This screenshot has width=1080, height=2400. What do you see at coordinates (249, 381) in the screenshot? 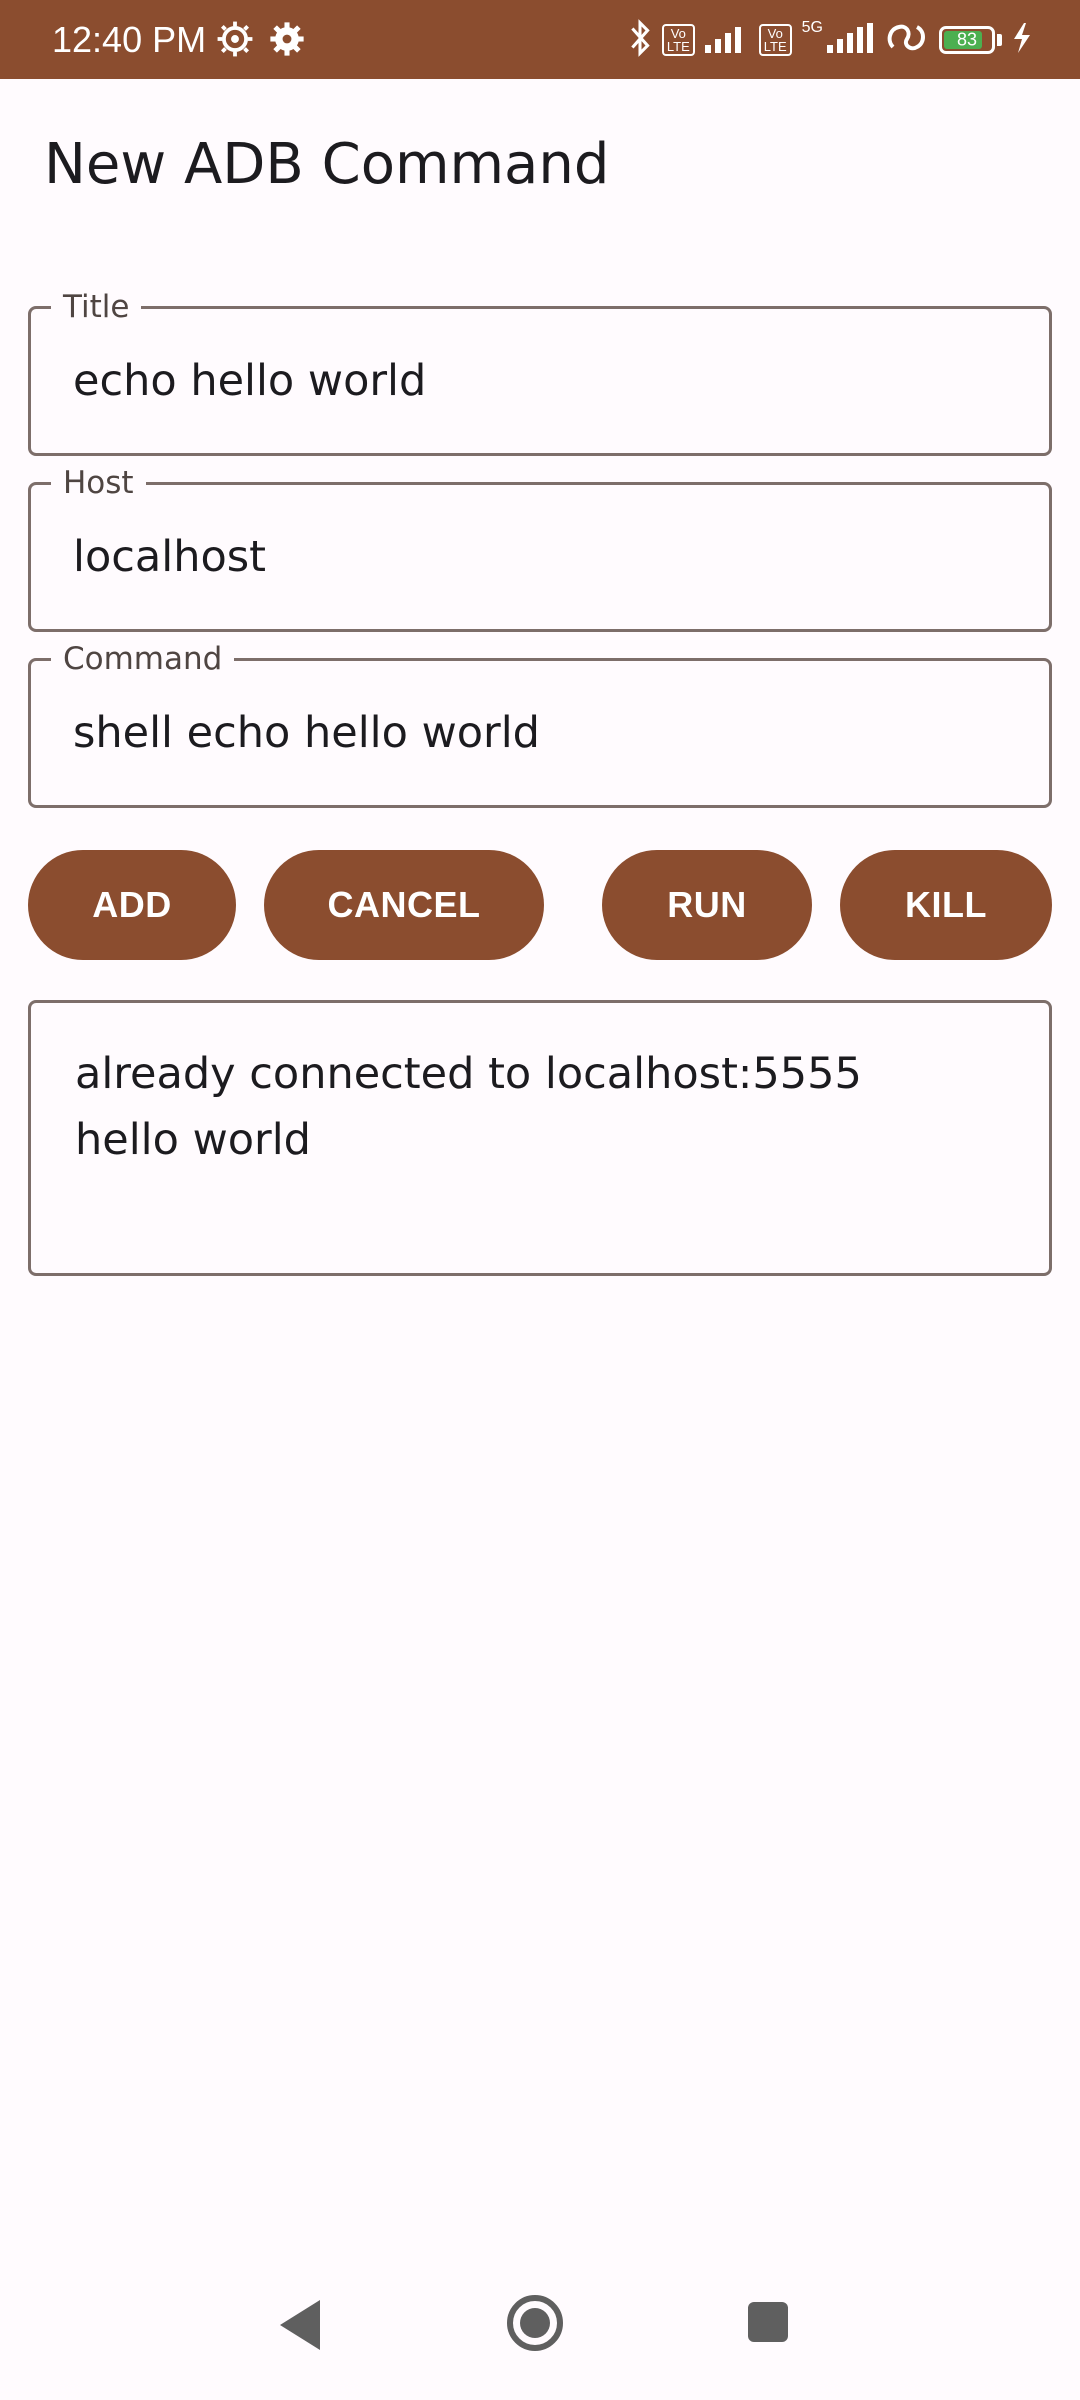
I see `title-field-value: echo hello world` at bounding box center [249, 381].